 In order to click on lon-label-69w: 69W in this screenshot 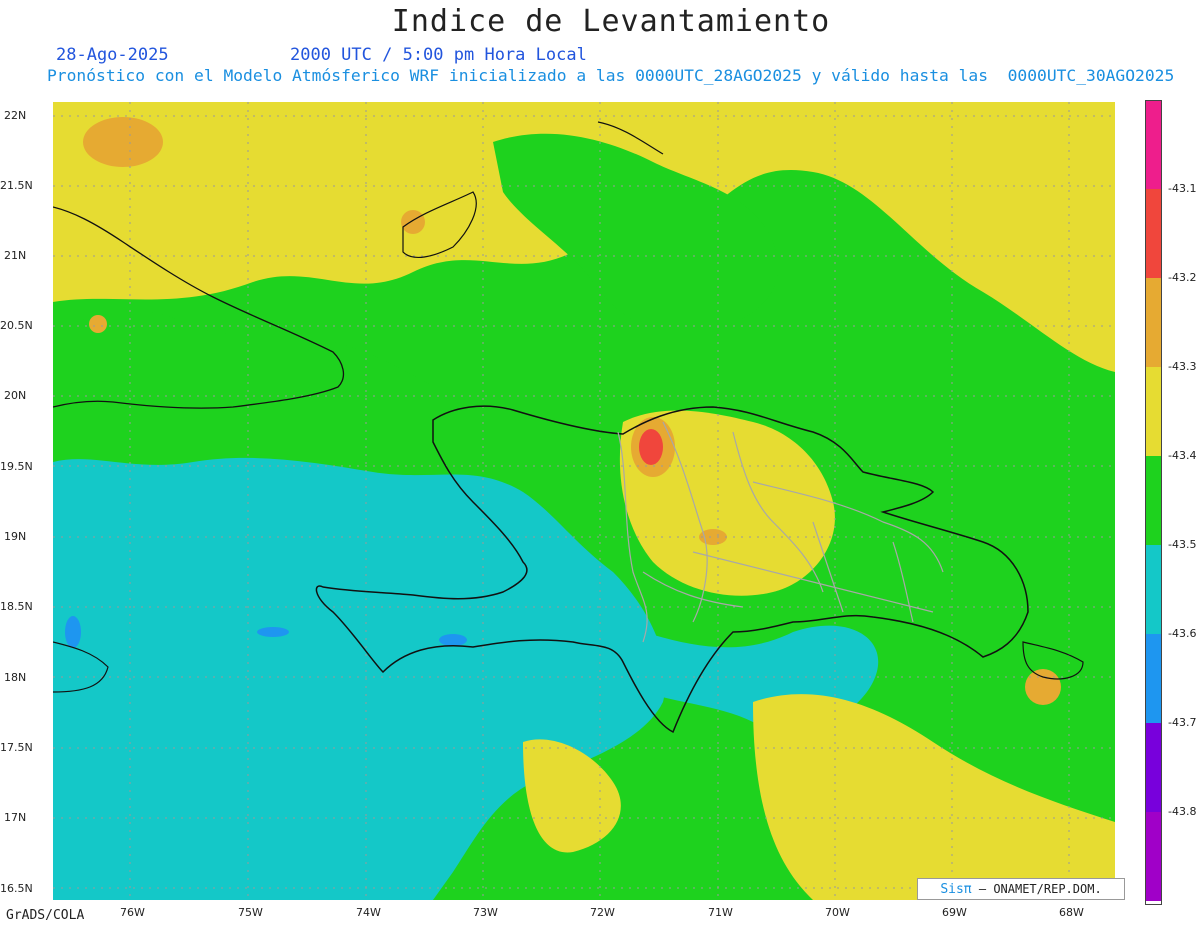, I will do `click(954, 912)`.